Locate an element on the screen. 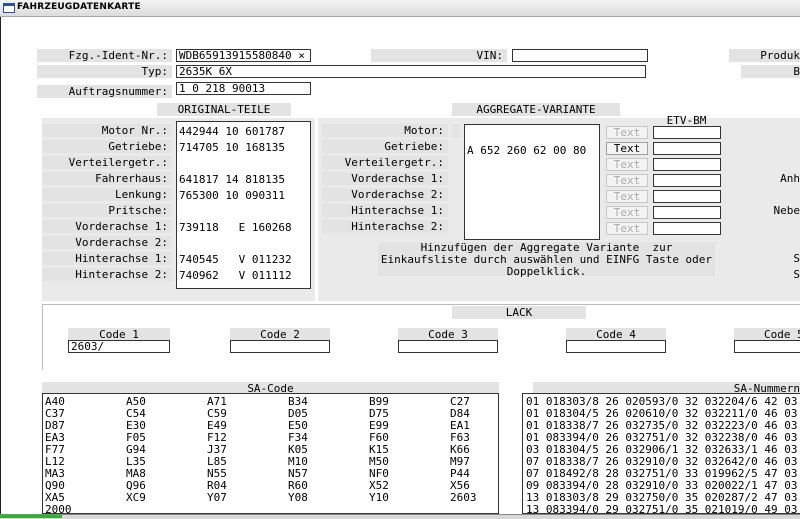  original-value-lenkung: 765300 10 090311 is located at coordinates (232, 195).